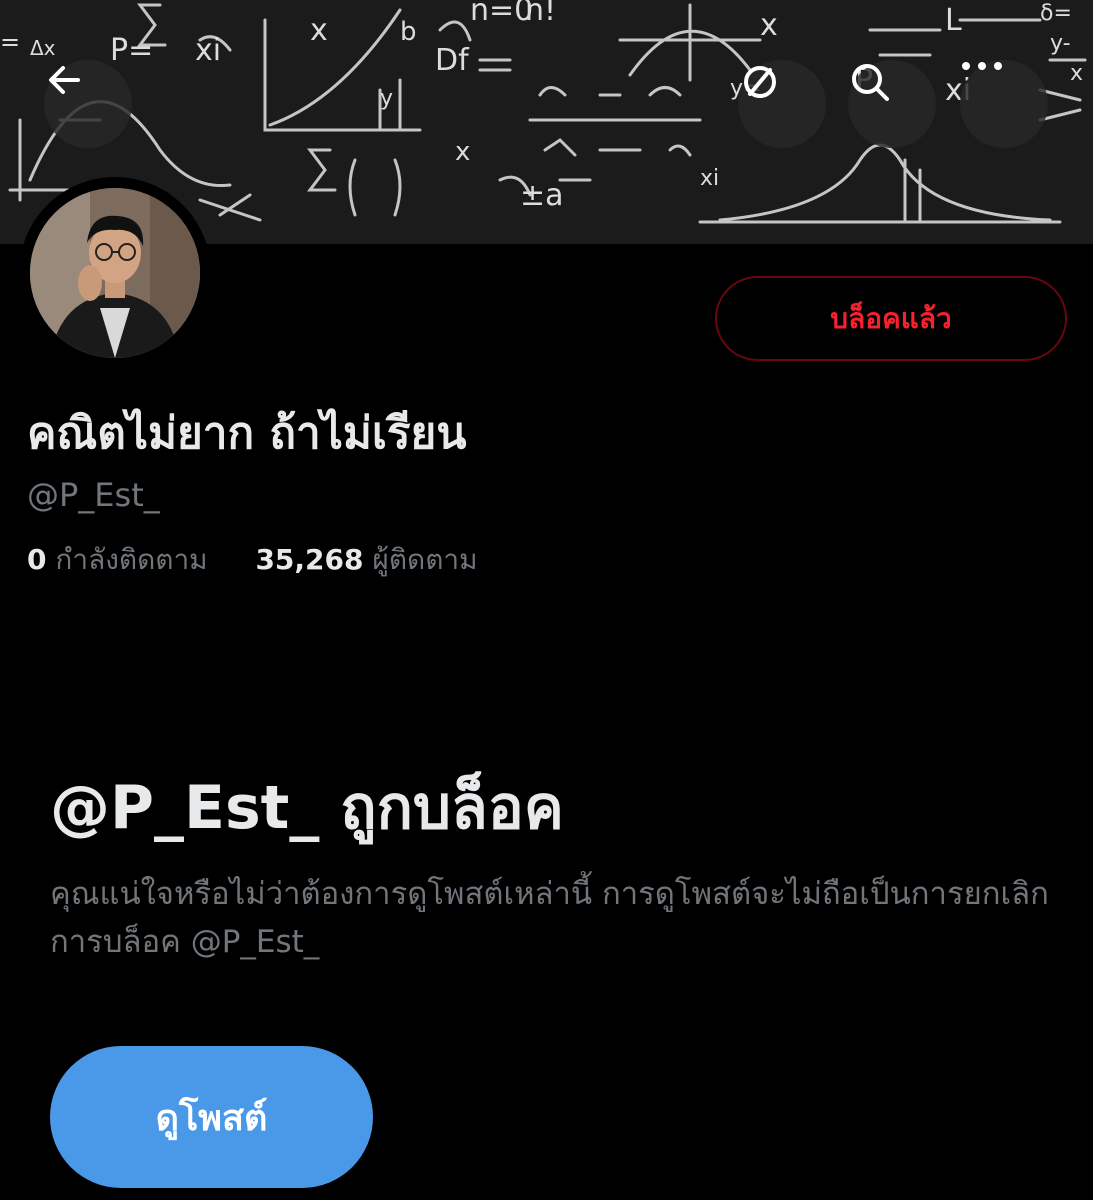 The height and width of the screenshot is (1200, 1093). What do you see at coordinates (760, 82) in the screenshot?
I see `no-notifications-icon` at bounding box center [760, 82].